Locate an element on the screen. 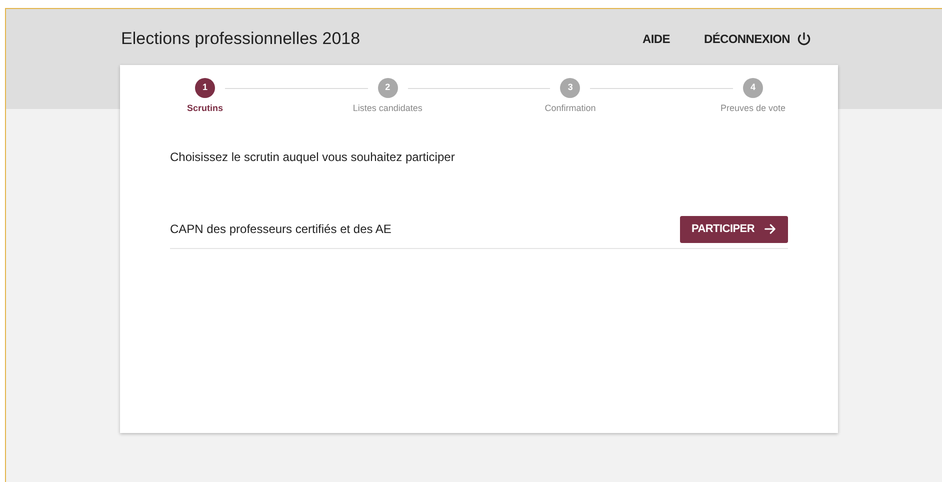 The height and width of the screenshot is (482, 942). step-label: Listes candidates is located at coordinates (387, 109).